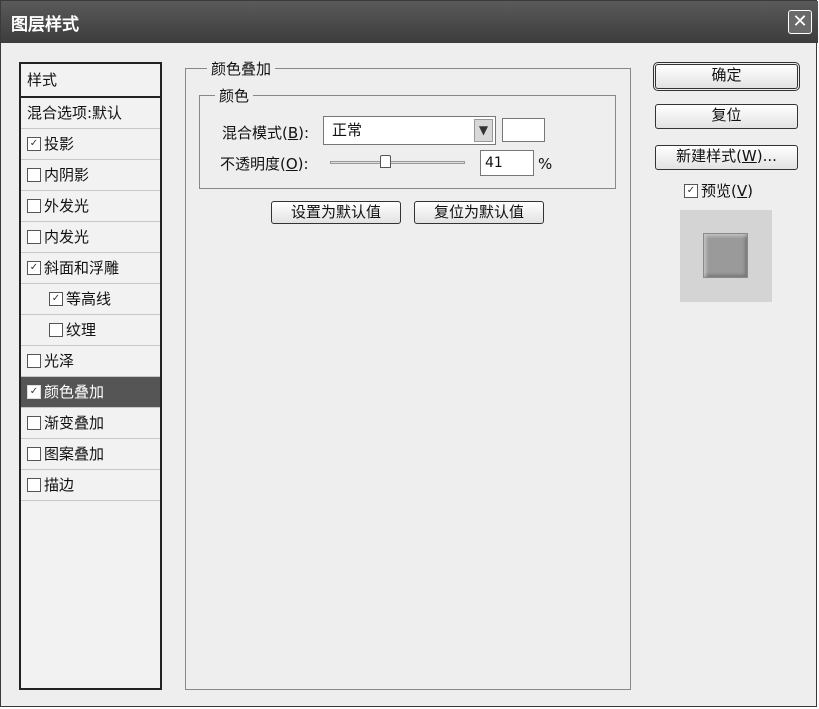  Describe the element at coordinates (523, 130) in the screenshot. I see `overlay-color-swatch` at that location.